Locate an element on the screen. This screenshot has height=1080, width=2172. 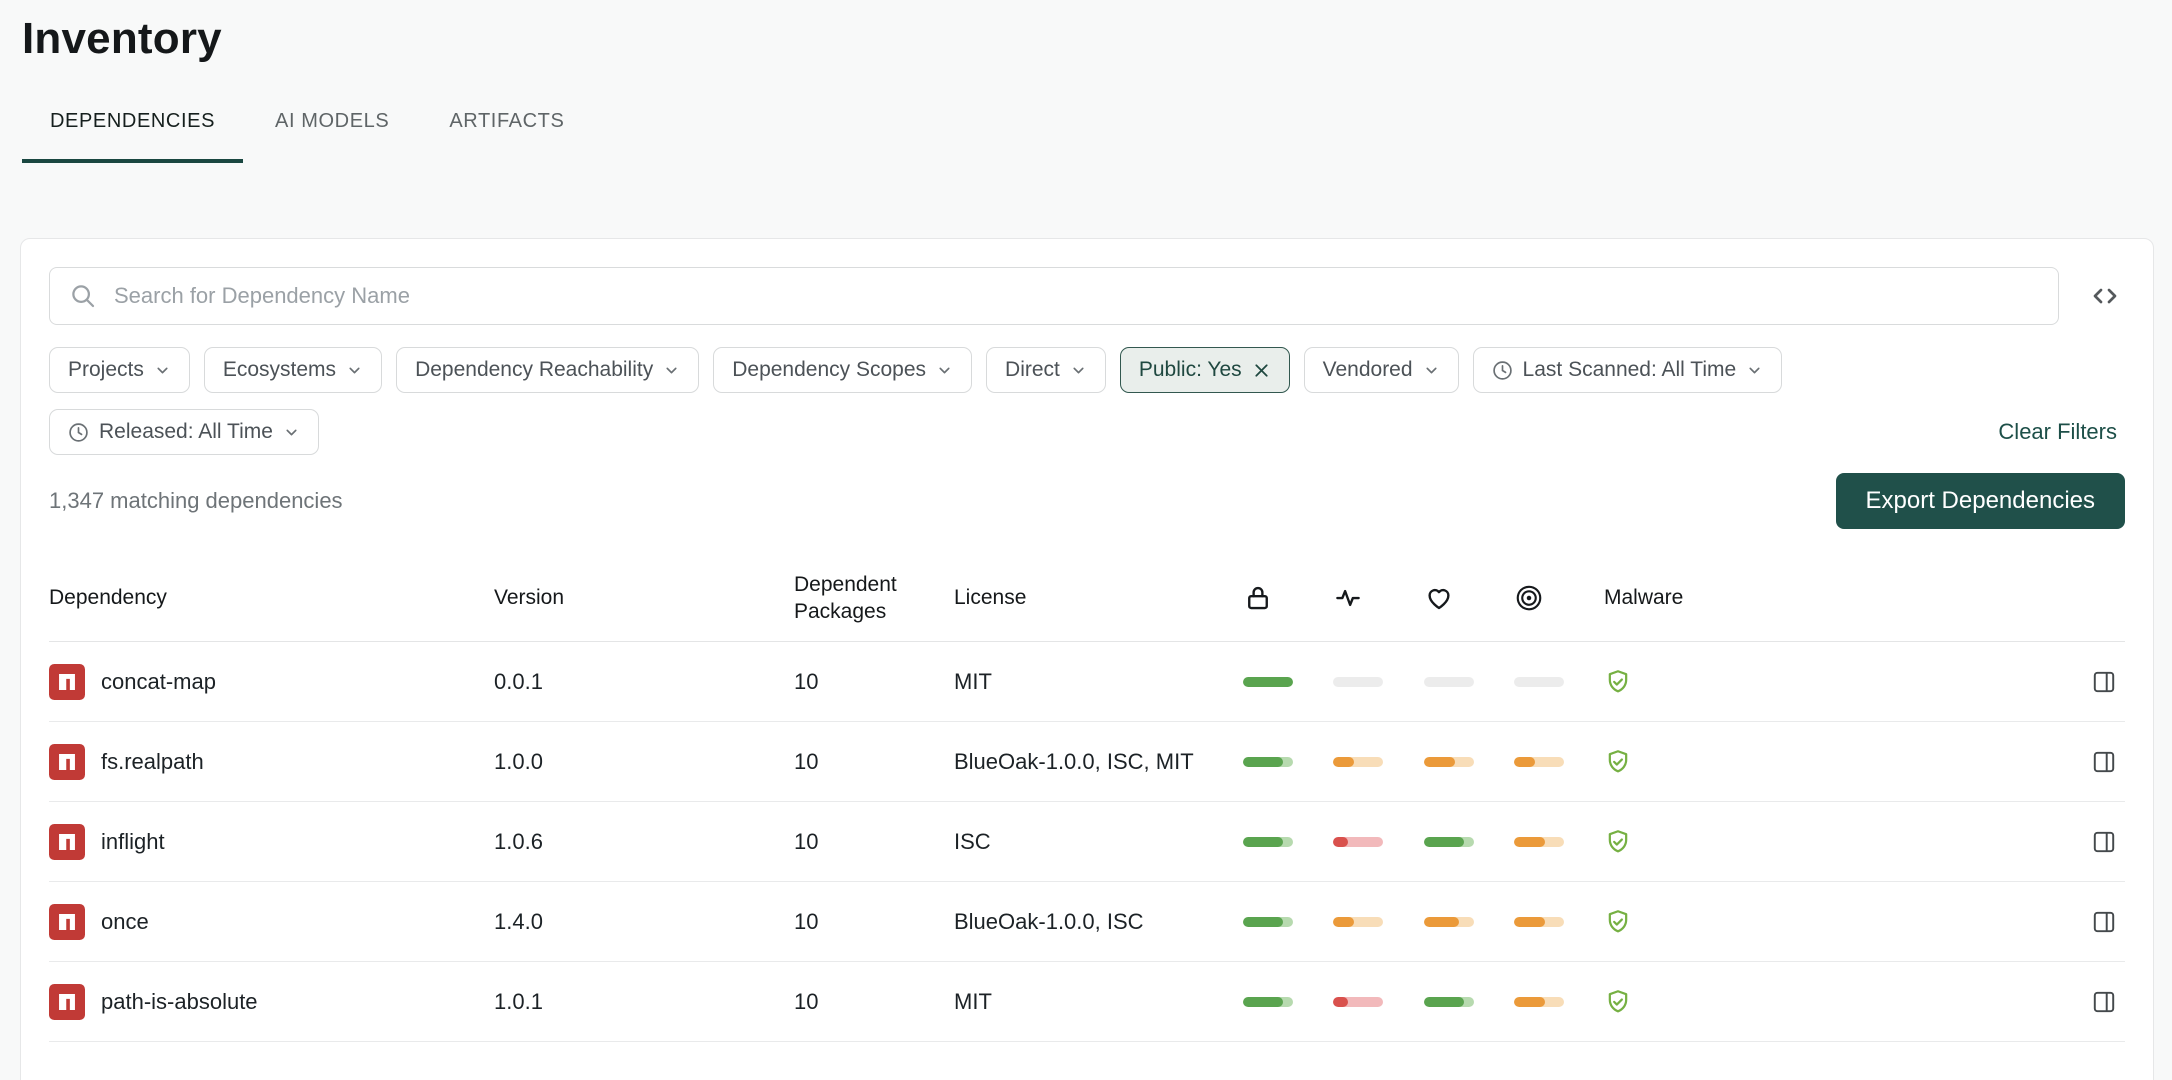
export-dependencies-button: Export Dependencies is located at coordinates (1980, 501).